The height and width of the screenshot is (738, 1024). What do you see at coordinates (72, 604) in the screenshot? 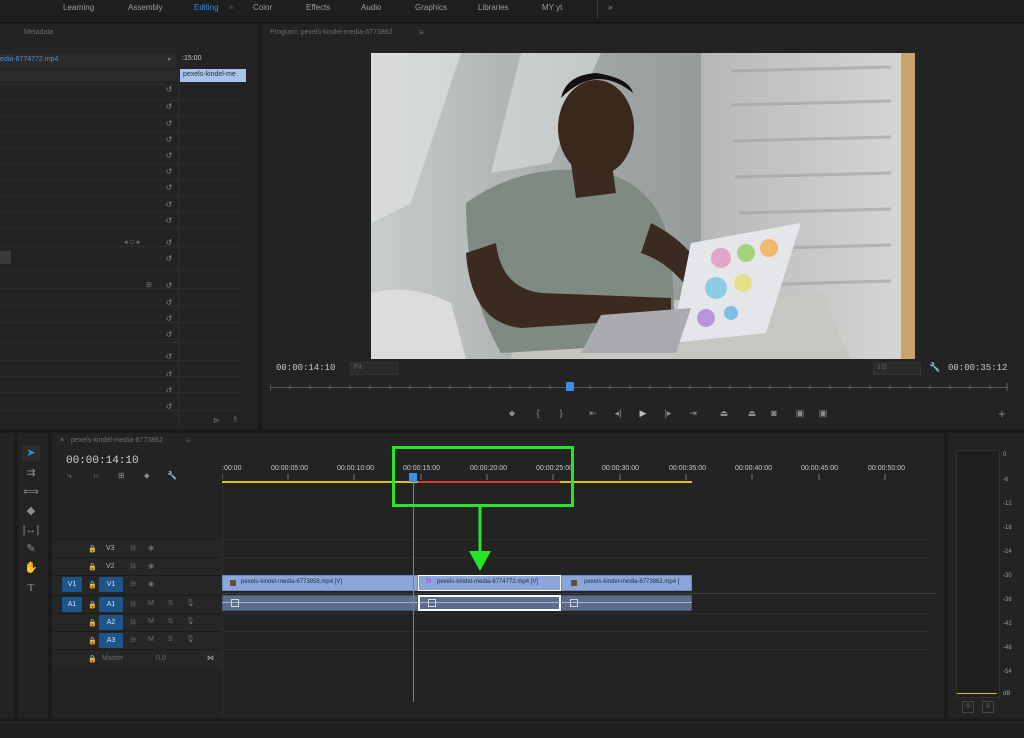
I see `source-patch-a1: A1` at bounding box center [72, 604].